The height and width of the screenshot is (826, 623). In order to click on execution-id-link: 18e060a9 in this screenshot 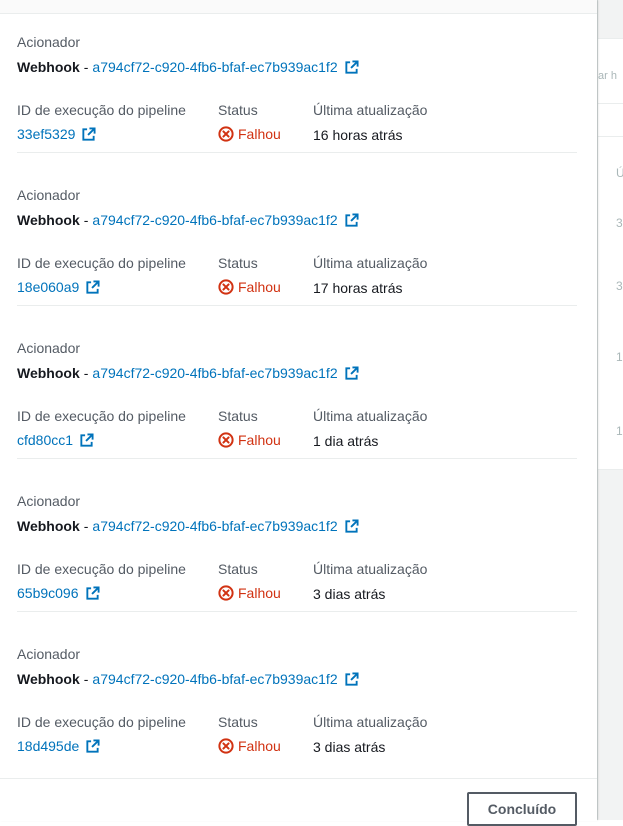, I will do `click(48, 287)`.